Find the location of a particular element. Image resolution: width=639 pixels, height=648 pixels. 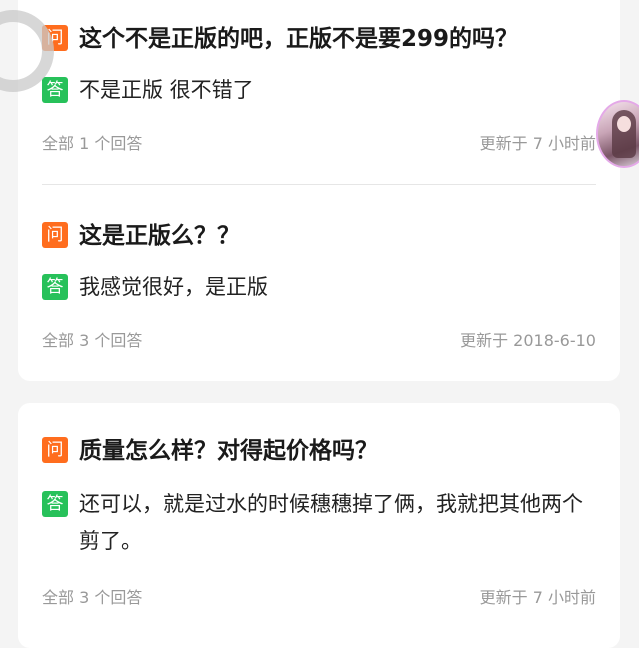

question-row: 问 质量怎么样？对得起价格吗？ is located at coordinates (210, 451).